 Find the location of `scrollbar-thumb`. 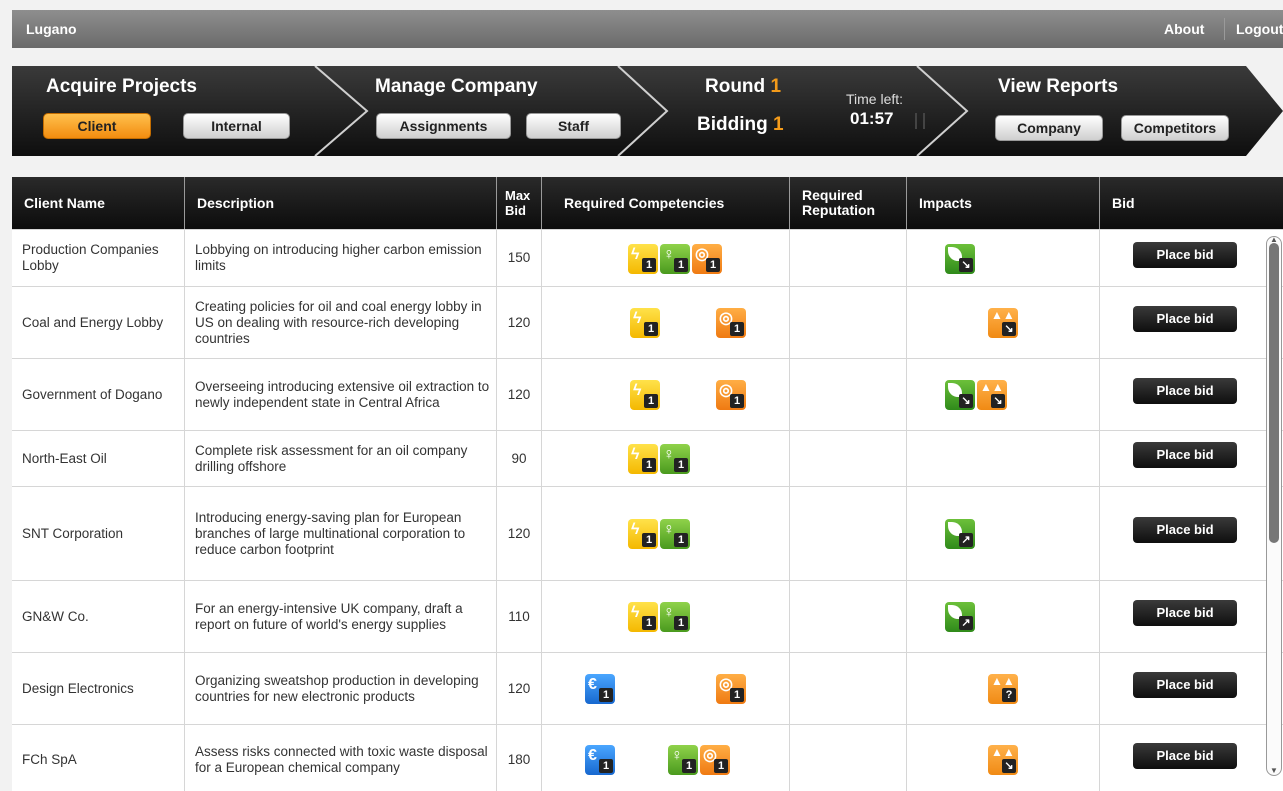

scrollbar-thumb is located at coordinates (1274, 393).